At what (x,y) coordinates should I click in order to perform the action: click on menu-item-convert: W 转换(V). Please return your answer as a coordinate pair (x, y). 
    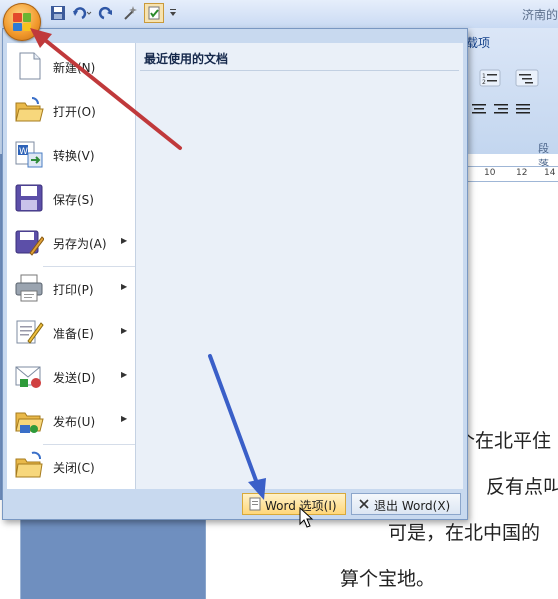
    Looking at the image, I should click on (71, 155).